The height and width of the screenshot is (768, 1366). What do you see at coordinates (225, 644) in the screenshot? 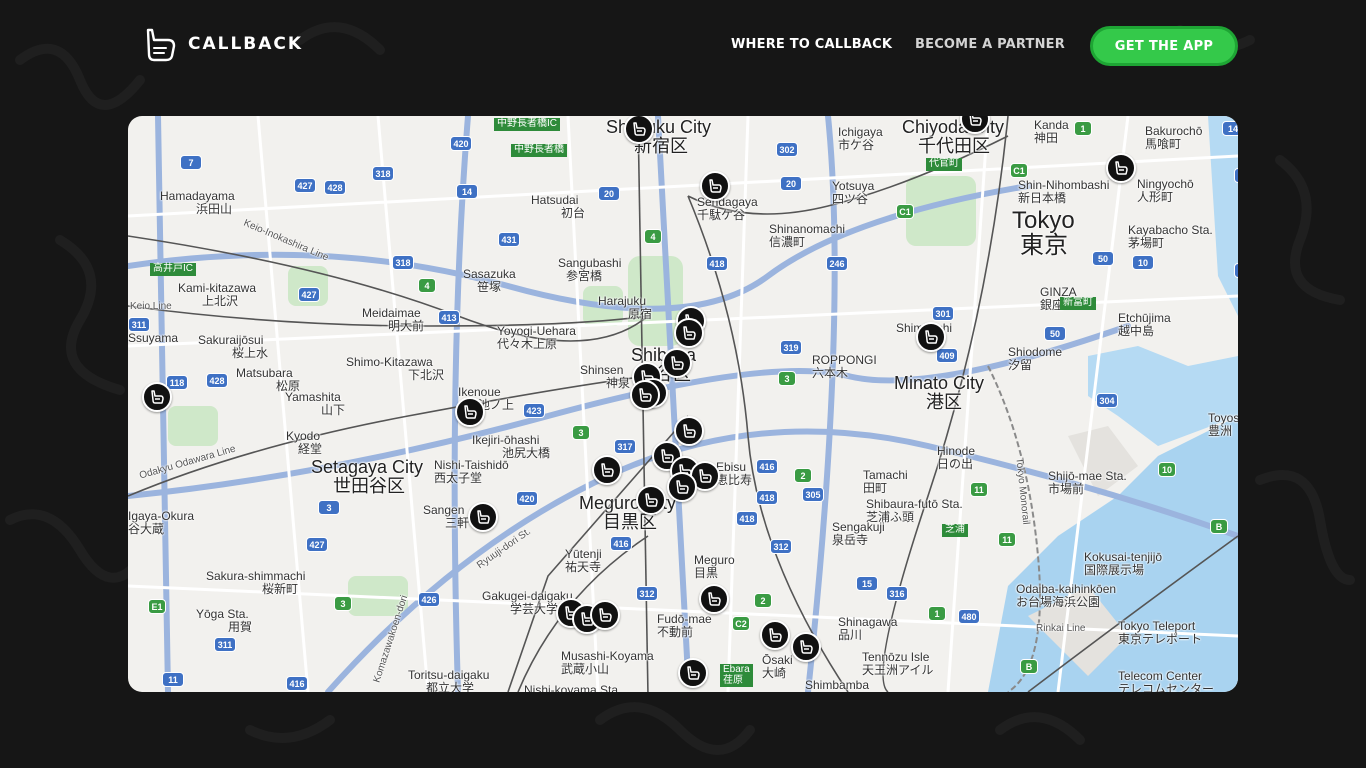
I see `route-shield: 311` at bounding box center [225, 644].